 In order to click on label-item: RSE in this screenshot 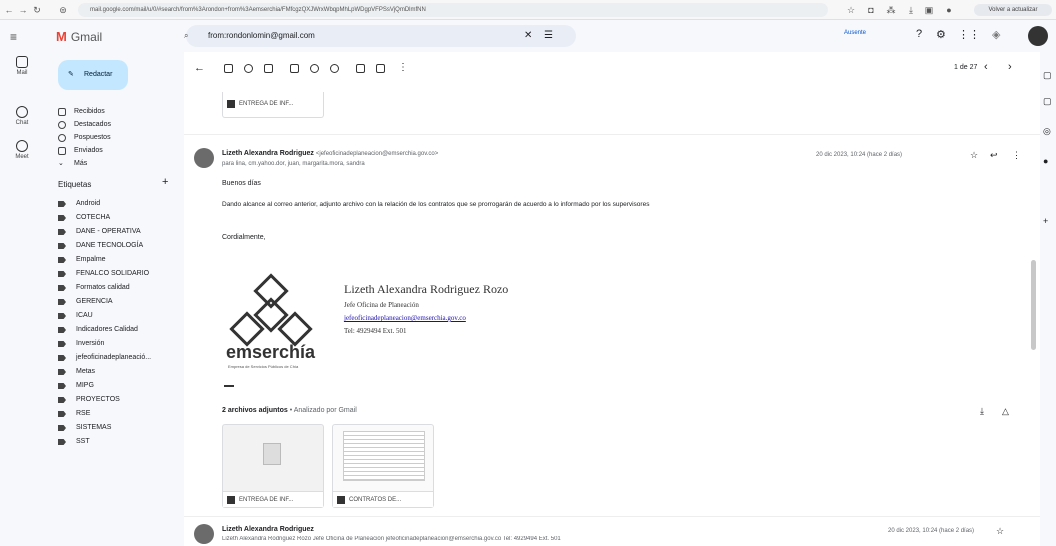, I will do `click(114, 414)`.